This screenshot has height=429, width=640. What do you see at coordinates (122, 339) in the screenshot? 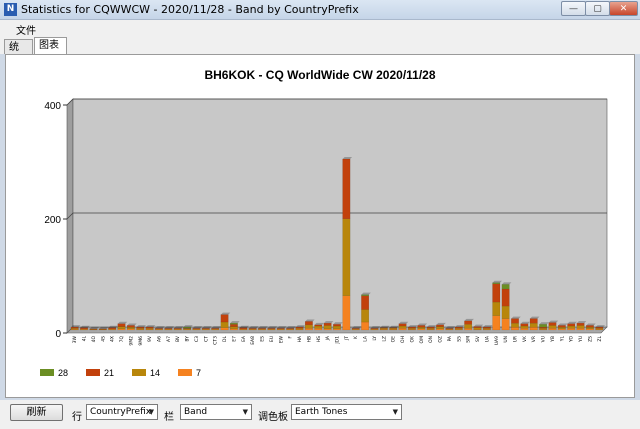
I see `x-tick-label: 7Q` at bounding box center [122, 339].